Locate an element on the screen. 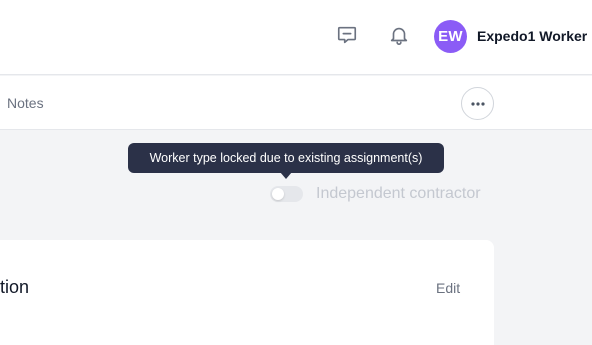 The width and height of the screenshot is (592, 345). message-square-icon is located at coordinates (347, 35).